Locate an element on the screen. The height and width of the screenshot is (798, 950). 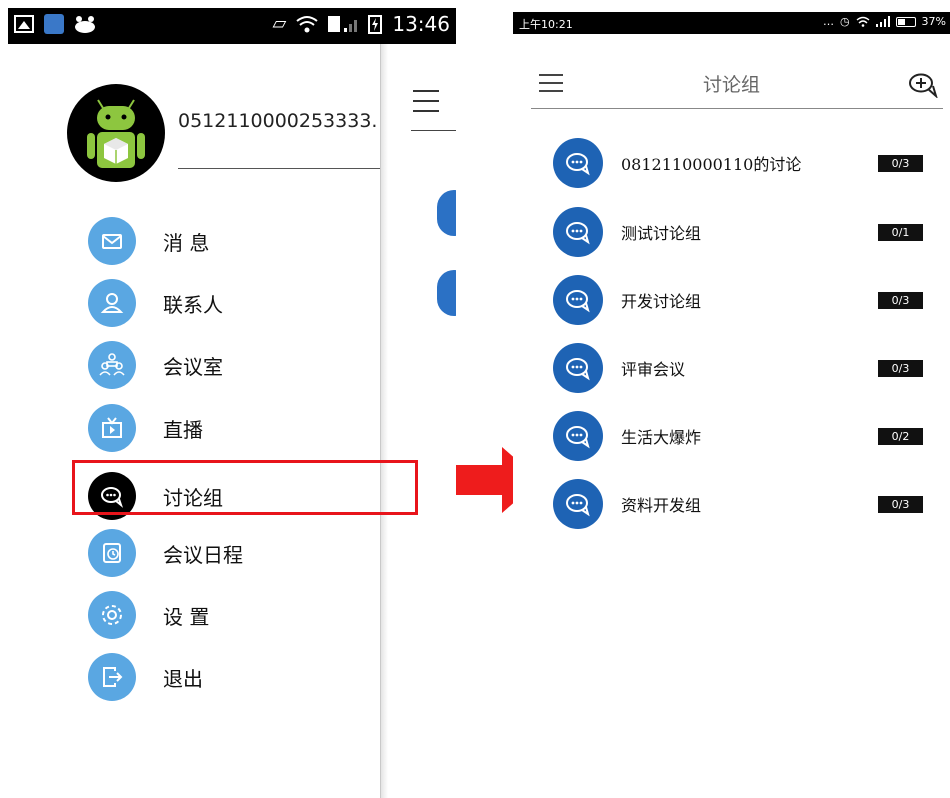
android-notification-icon is located at coordinates (85, 24).